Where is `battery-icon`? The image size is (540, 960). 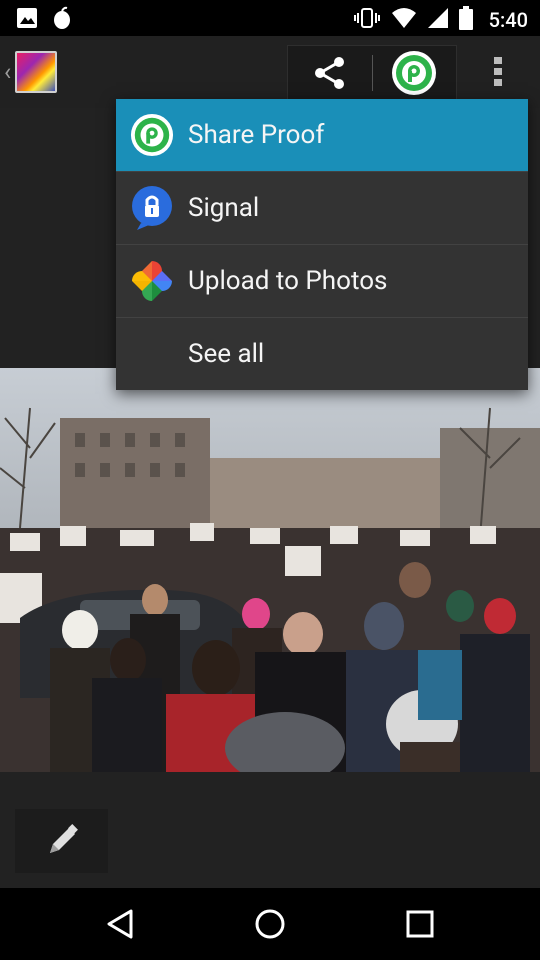 battery-icon is located at coordinates (465, 20).